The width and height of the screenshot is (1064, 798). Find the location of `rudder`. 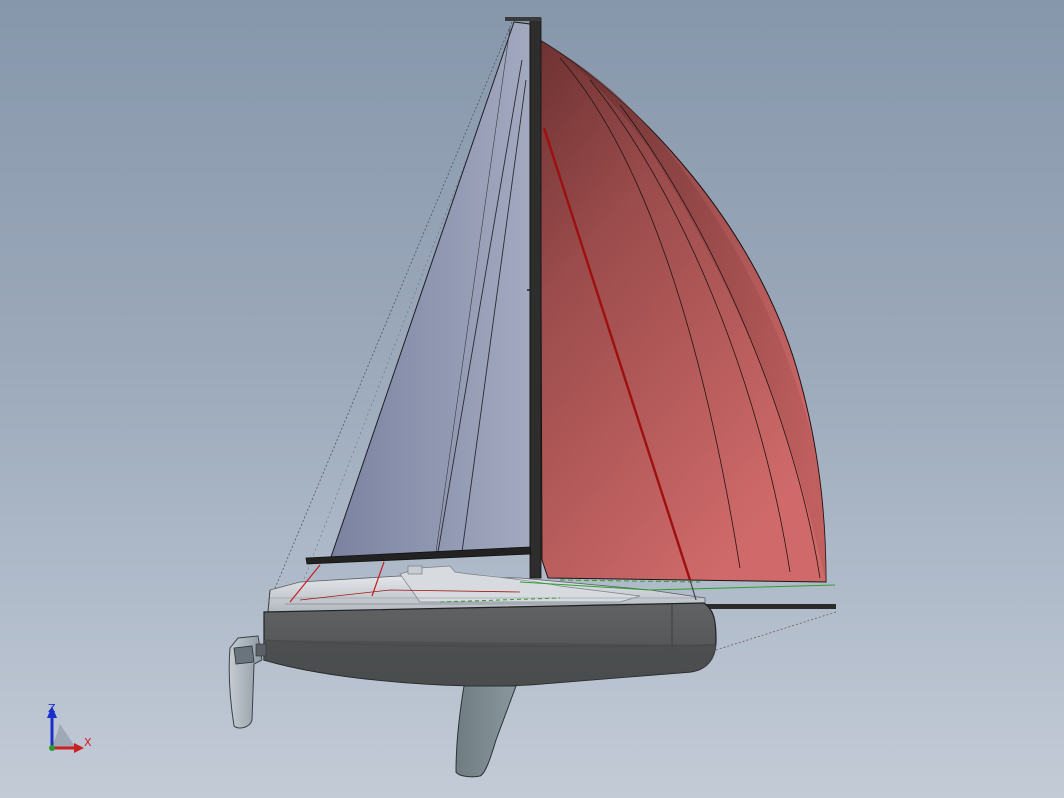

rudder is located at coordinates (247, 682).